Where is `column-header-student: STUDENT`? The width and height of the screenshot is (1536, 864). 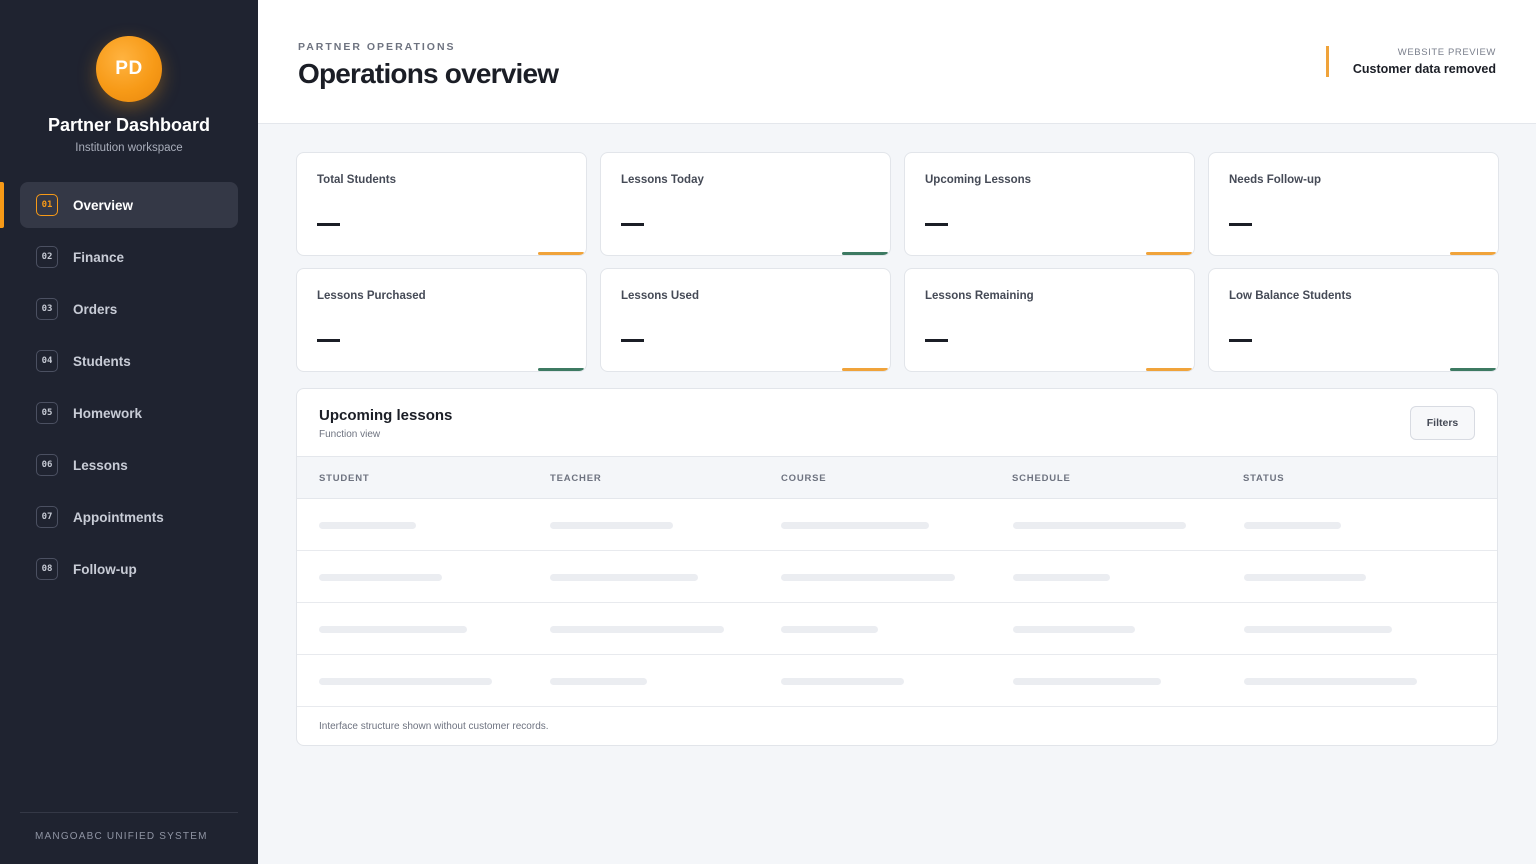 column-header-student: STUDENT is located at coordinates (344, 478).